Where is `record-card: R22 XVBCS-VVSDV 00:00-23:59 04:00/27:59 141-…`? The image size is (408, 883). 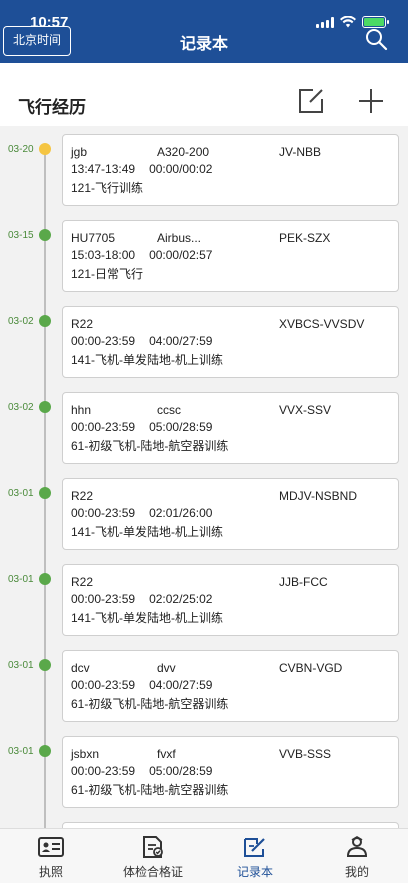 record-card: R22 XVBCS-VVSDV 00:00-23:59 04:00/27:59 141-… is located at coordinates (230, 342).